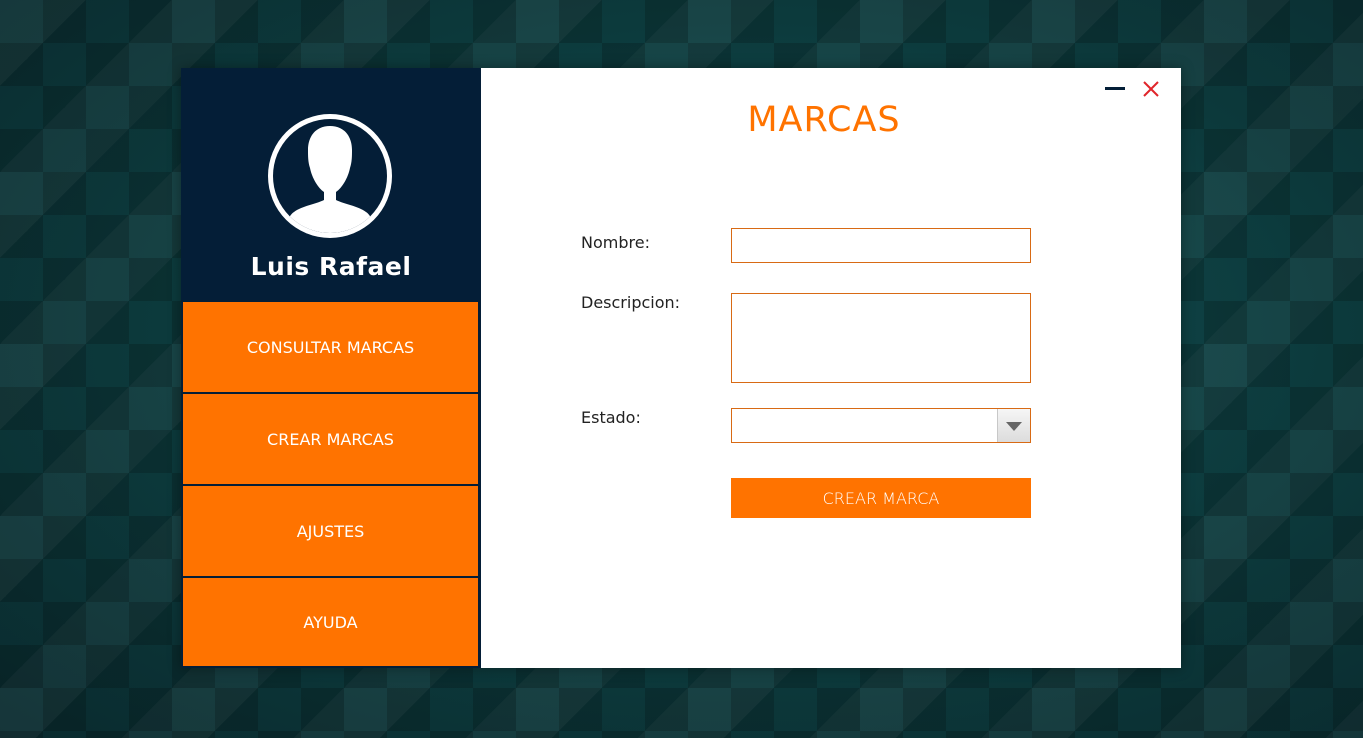 The height and width of the screenshot is (738, 1363). Describe the element at coordinates (331, 266) in the screenshot. I see `user-name: Luis Rafael` at that location.